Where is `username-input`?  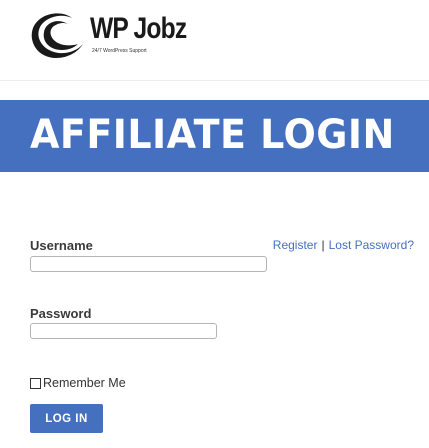
username-input is located at coordinates (148, 264).